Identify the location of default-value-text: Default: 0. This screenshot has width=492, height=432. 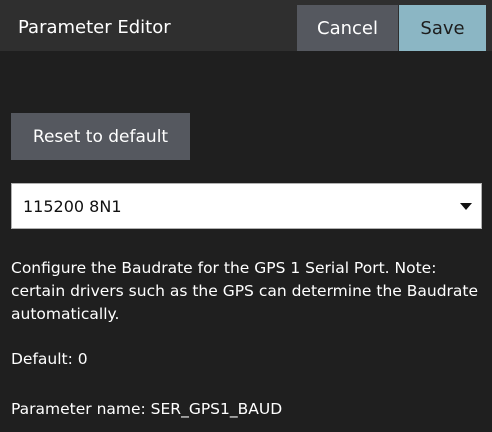
(49, 359).